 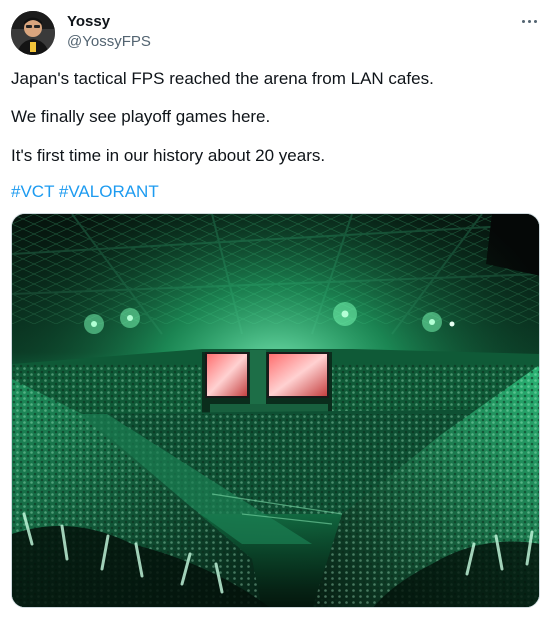 I want to click on hashtag-link: #VCT, so click(x=32, y=191).